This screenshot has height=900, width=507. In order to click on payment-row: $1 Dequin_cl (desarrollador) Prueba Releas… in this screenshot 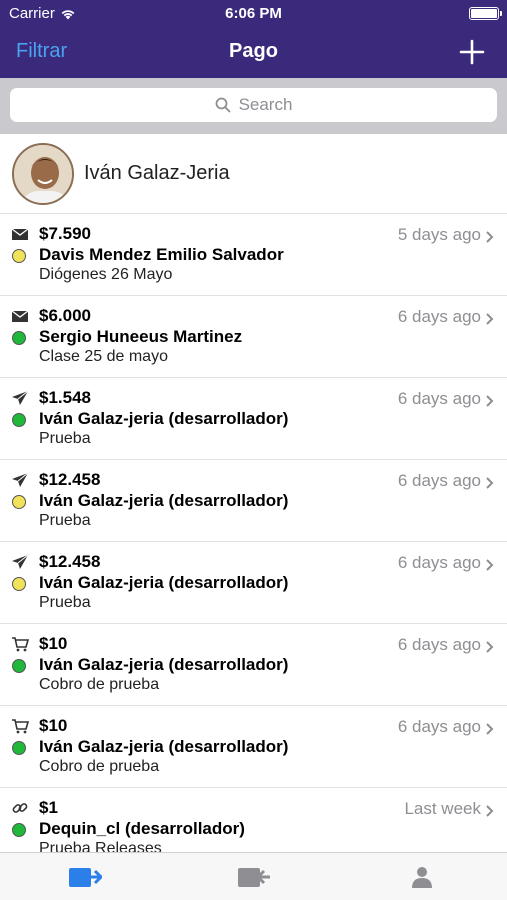, I will do `click(253, 820)`.